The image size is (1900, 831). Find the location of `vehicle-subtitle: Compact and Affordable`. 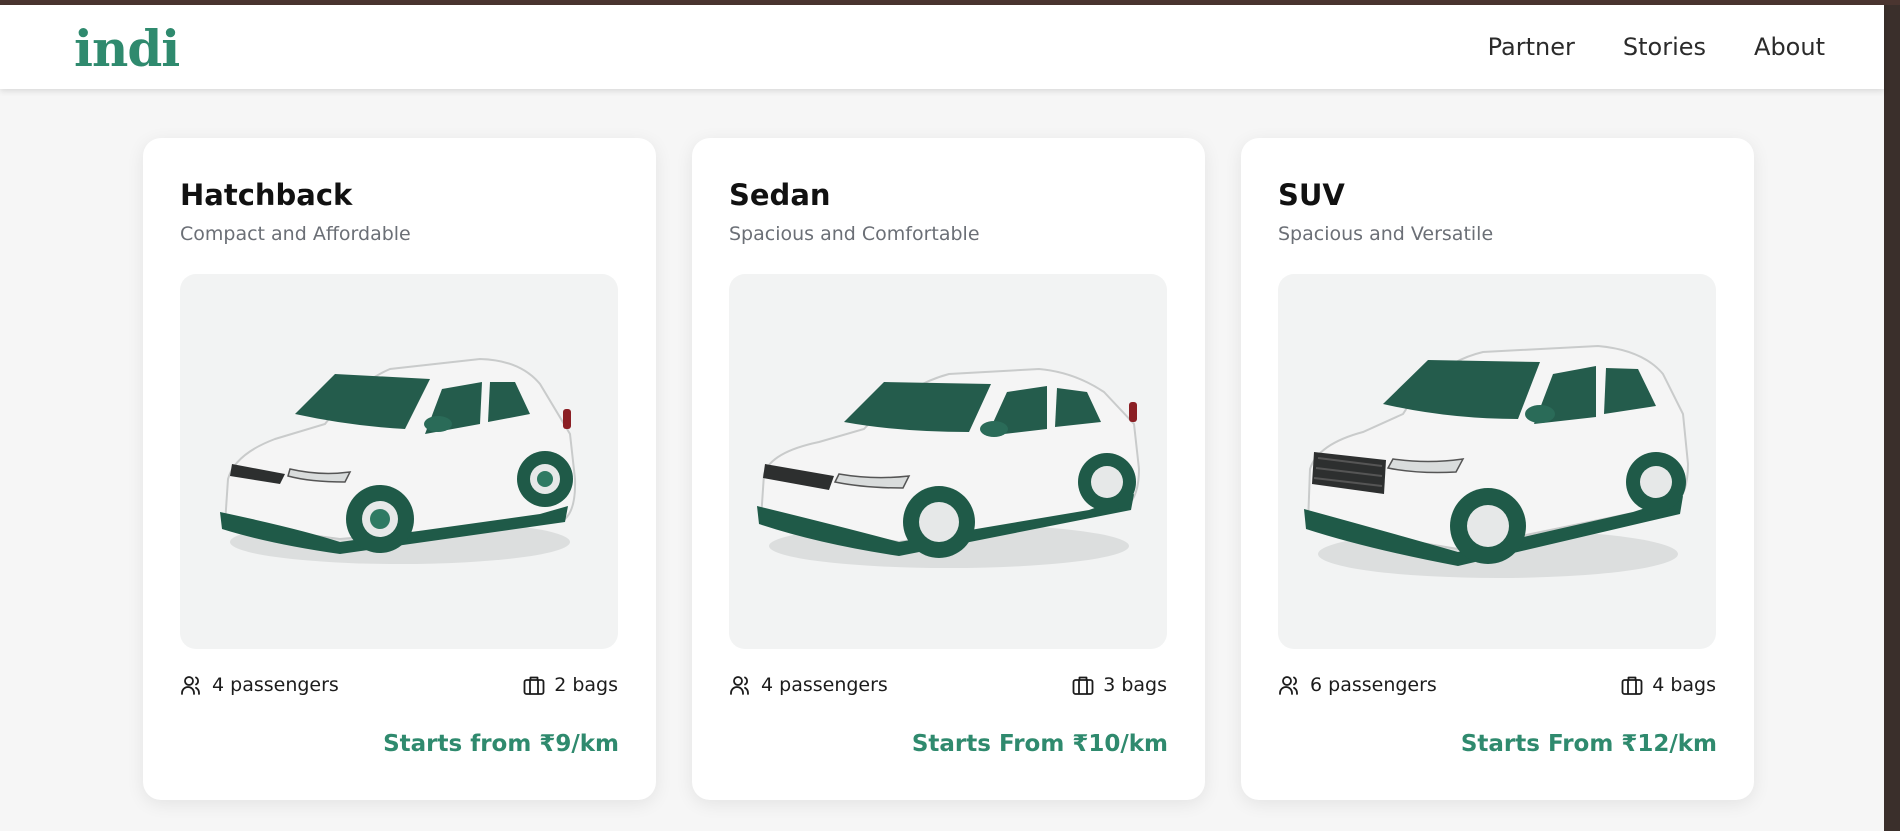

vehicle-subtitle: Compact and Affordable is located at coordinates (295, 234).